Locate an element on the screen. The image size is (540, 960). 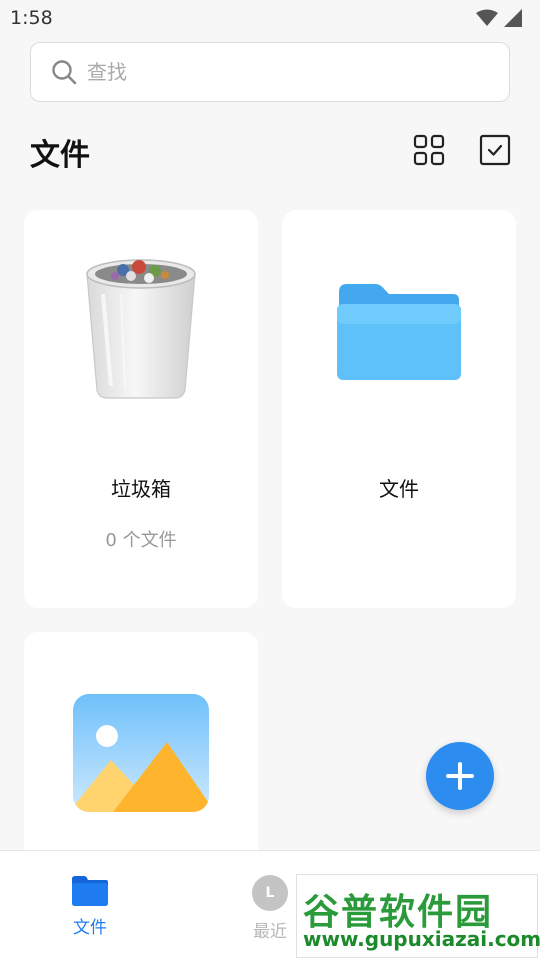
select-button is located at coordinates (495, 150).